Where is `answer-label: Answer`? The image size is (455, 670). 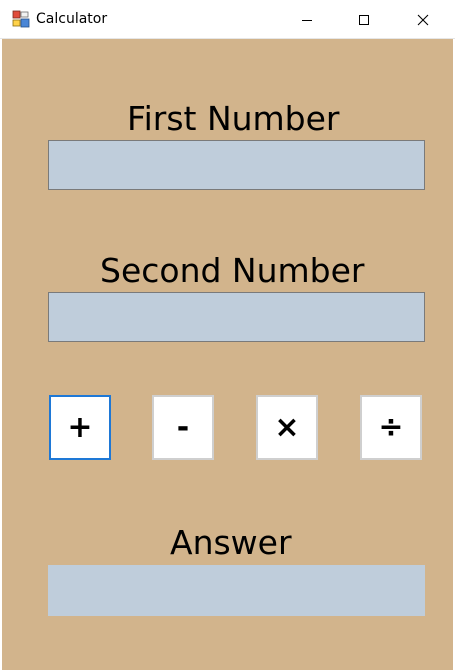
answer-label: Answer is located at coordinates (231, 542).